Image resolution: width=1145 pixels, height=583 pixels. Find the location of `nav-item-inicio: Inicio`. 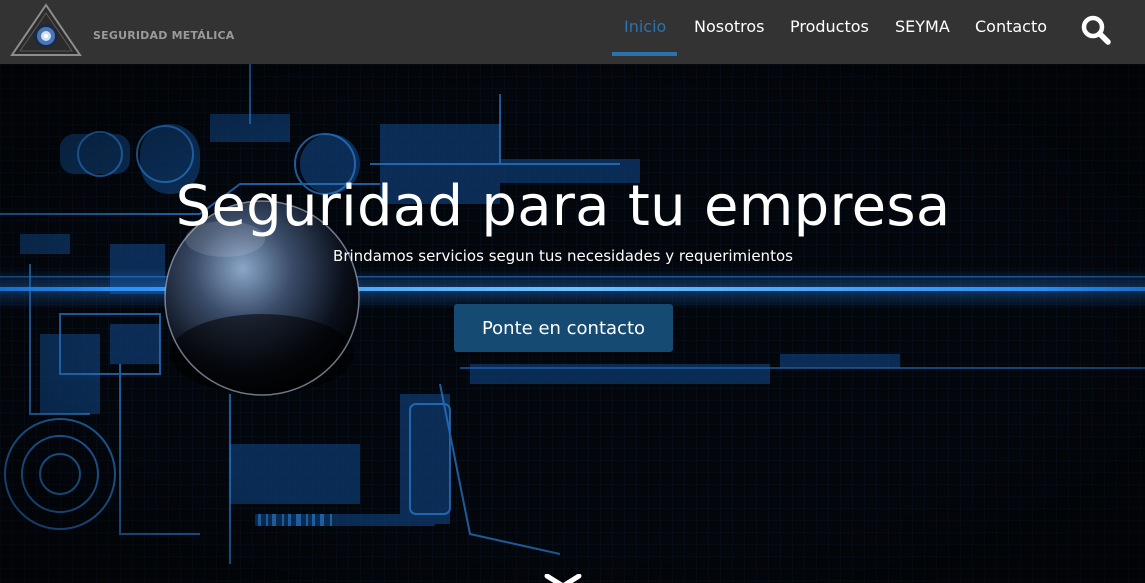

nav-item-inicio: Inicio is located at coordinates (645, 26).